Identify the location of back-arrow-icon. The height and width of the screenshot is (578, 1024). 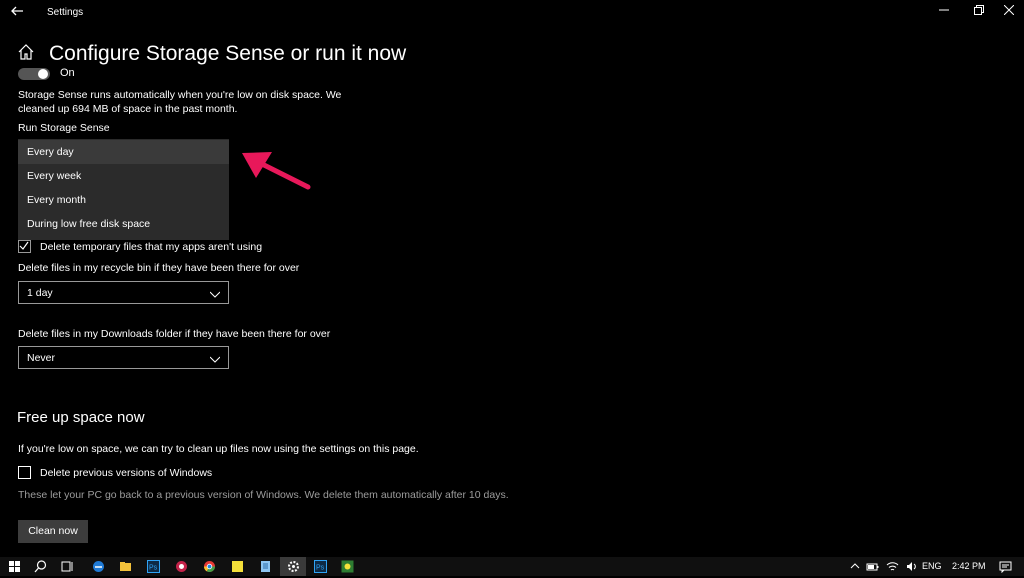
(18, 12).